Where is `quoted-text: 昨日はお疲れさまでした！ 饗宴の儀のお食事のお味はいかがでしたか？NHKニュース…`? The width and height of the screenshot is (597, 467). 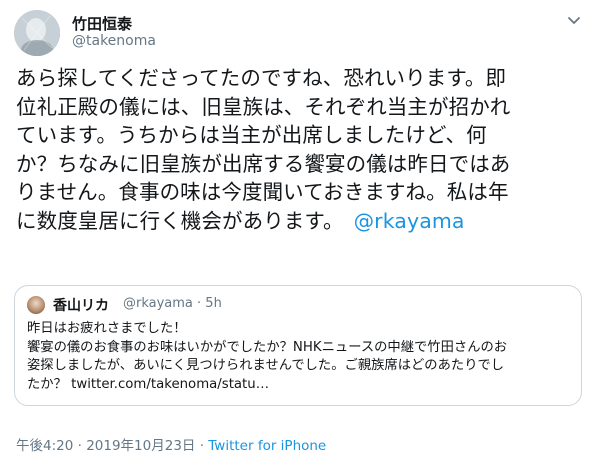
quoted-text: 昨日はお疲れさまでした！ 饗宴の儀のお食事のお味はいかがでしたか？NHKニュース… is located at coordinates (299, 357).